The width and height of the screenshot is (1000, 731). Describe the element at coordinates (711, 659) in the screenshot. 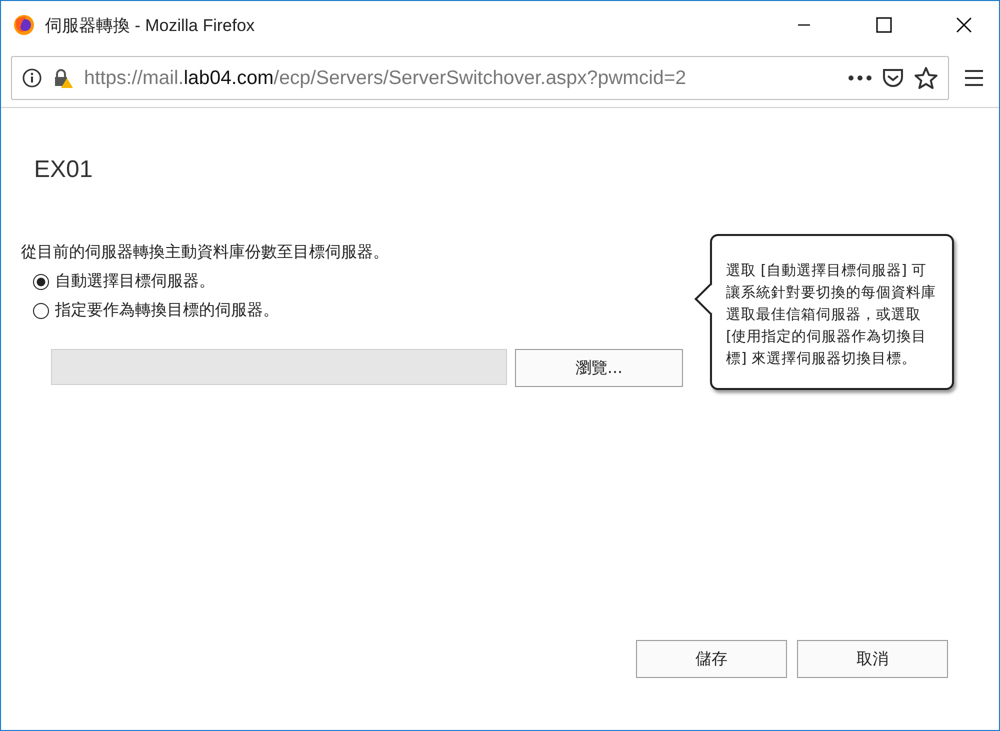

I see `save-button: 儲存` at that location.